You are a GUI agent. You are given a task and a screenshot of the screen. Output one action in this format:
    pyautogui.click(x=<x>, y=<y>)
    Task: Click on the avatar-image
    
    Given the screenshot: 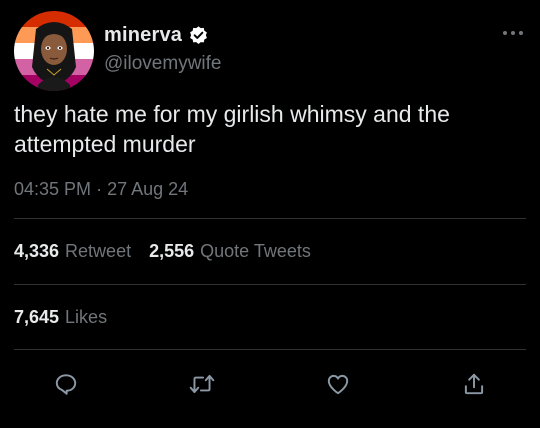 What is the action you would take?
    pyautogui.click(x=54, y=51)
    